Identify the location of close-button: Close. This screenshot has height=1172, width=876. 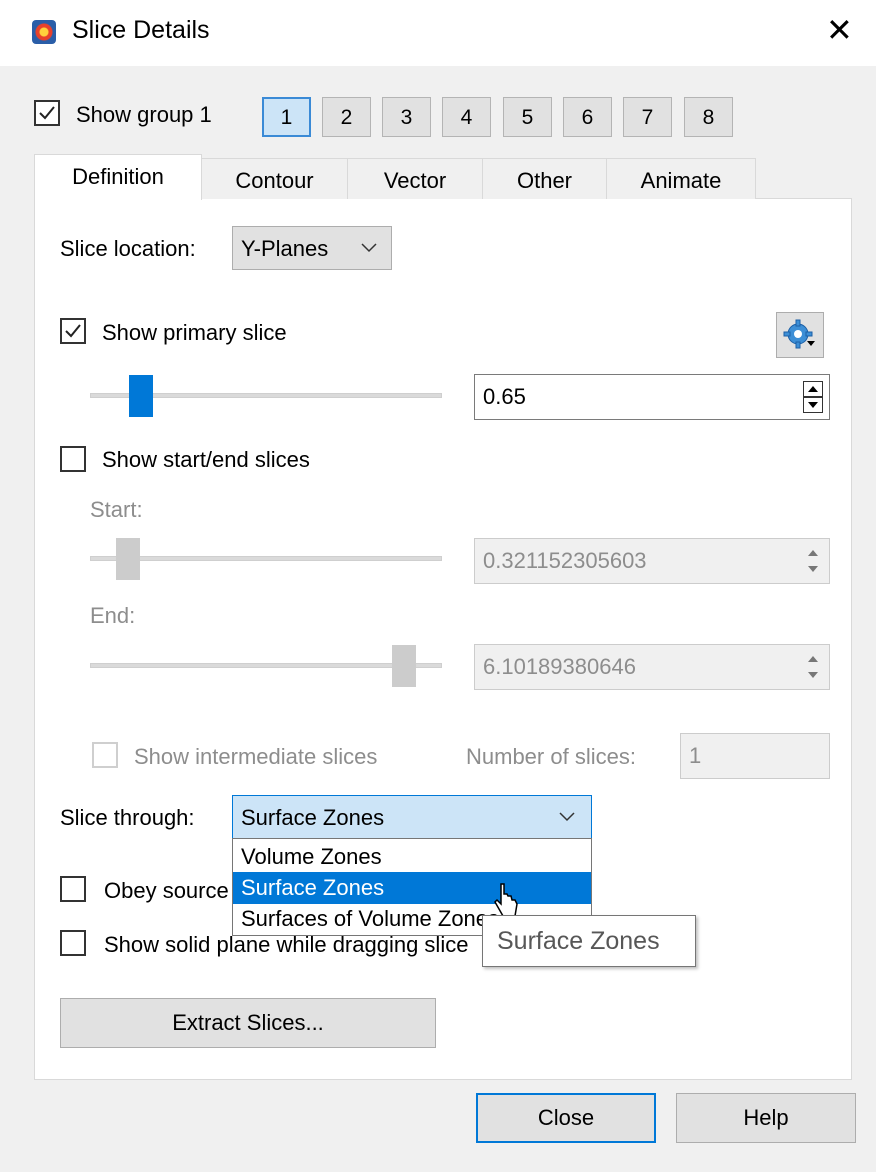
(566, 1118).